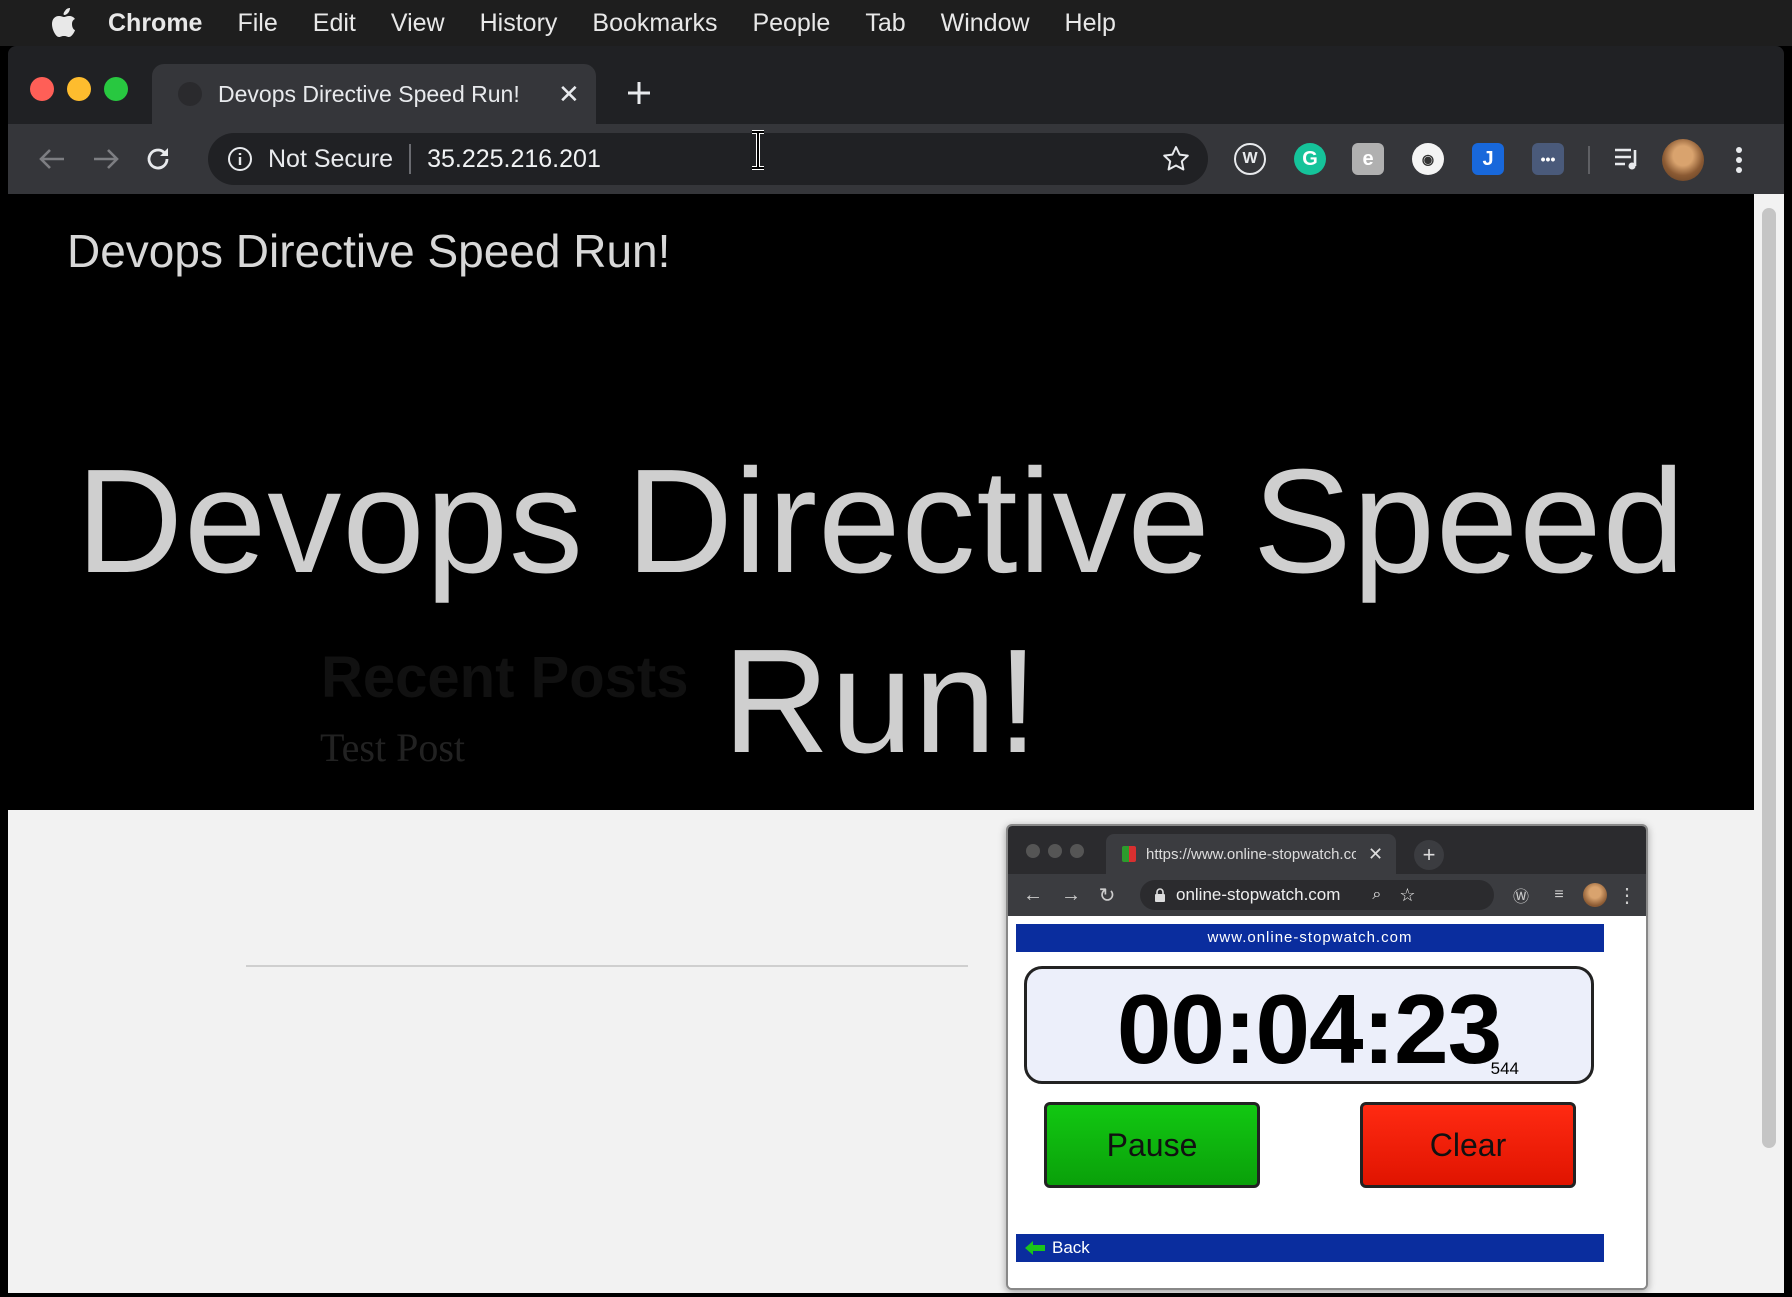 Image resolution: width=1792 pixels, height=1297 pixels. Describe the element at coordinates (569, 94) in the screenshot. I see `tab-close-icon: ✕` at that location.